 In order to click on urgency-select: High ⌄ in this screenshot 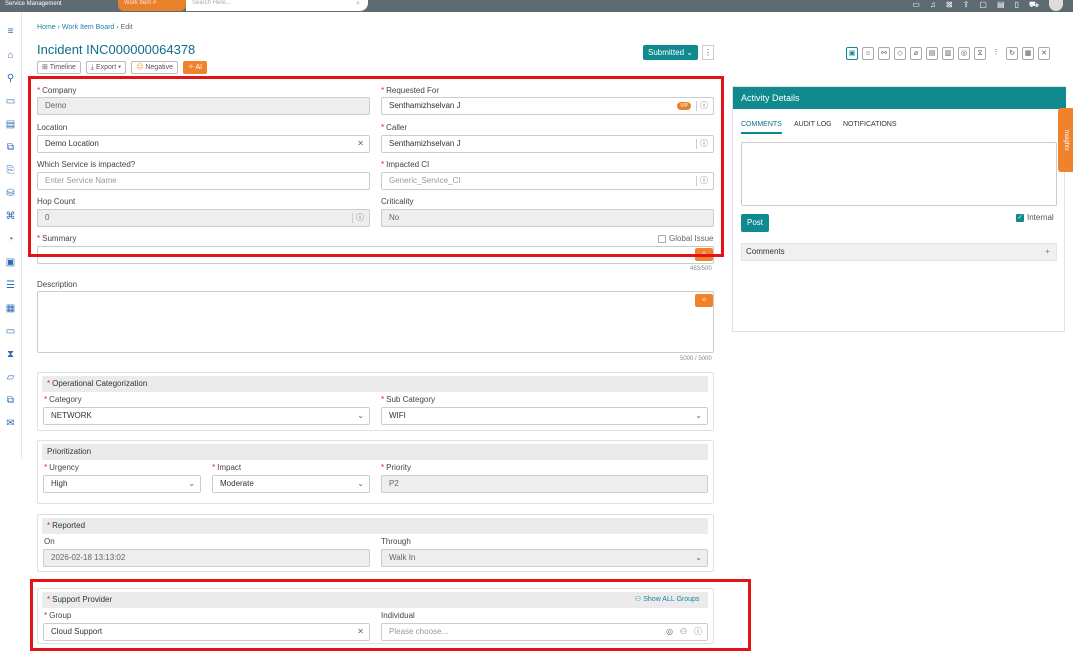, I will do `click(122, 484)`.